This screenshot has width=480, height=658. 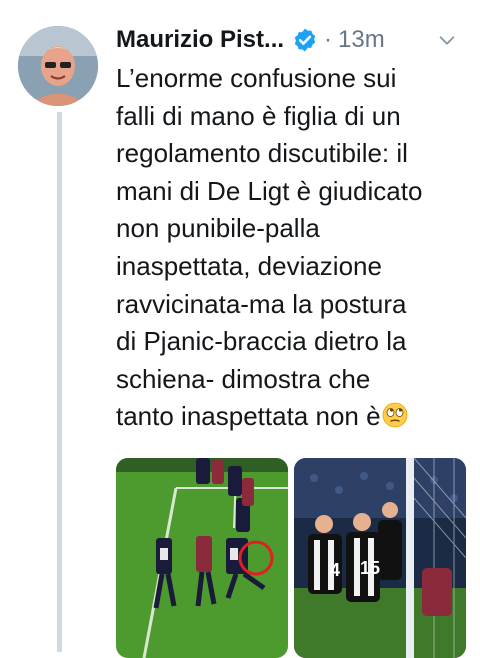 I want to click on tweet-text-line: L’enorme confusione sui, so click(x=256, y=78).